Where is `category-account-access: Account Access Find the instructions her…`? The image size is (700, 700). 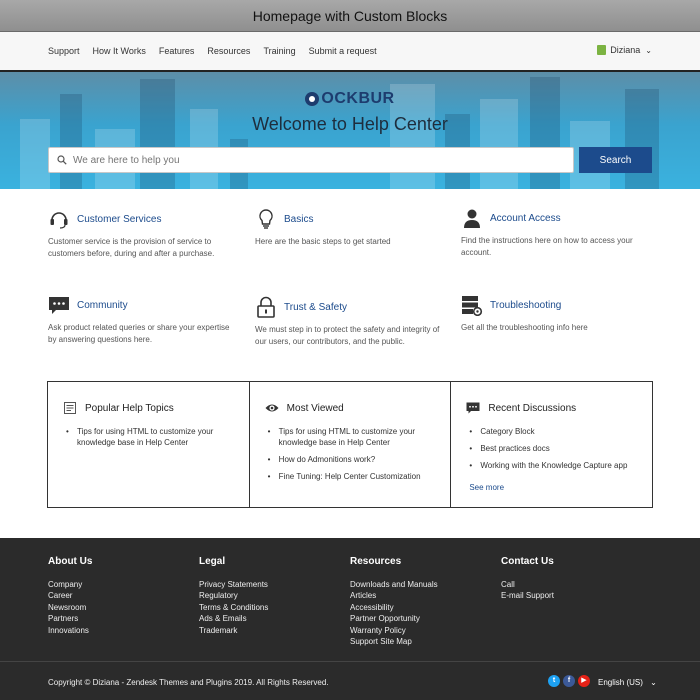
category-account-access: Account Access Find the instructions her… is located at coordinates (556, 233).